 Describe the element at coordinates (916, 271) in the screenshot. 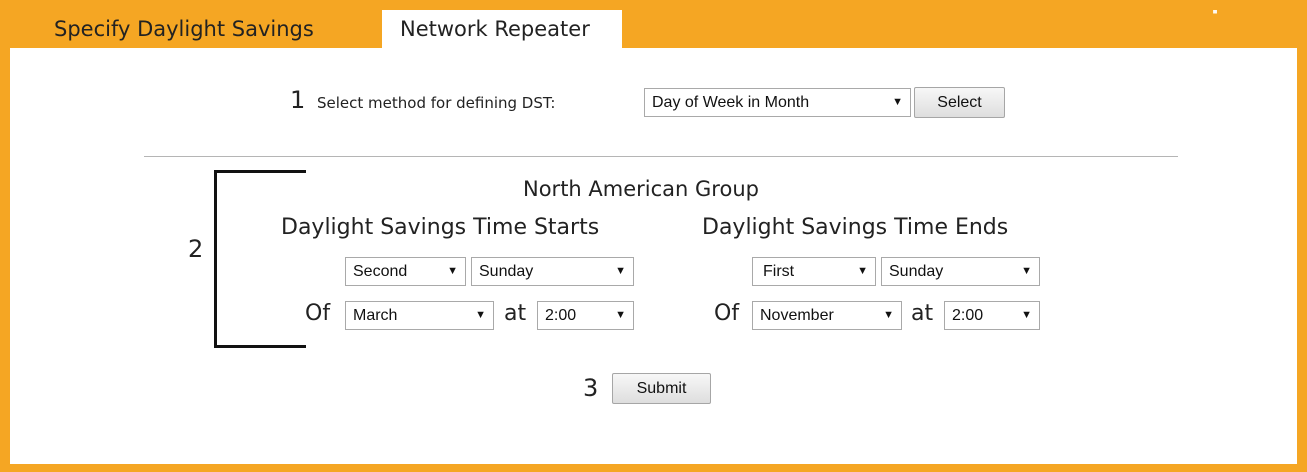

I see `dst-end-day-value: Sunday` at that location.